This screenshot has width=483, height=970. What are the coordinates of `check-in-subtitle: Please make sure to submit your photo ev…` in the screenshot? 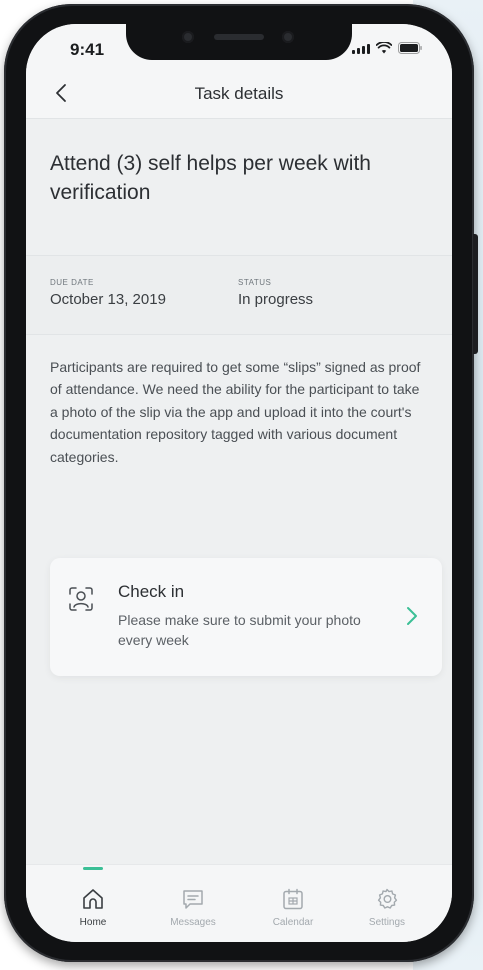 It's located at (239, 630).